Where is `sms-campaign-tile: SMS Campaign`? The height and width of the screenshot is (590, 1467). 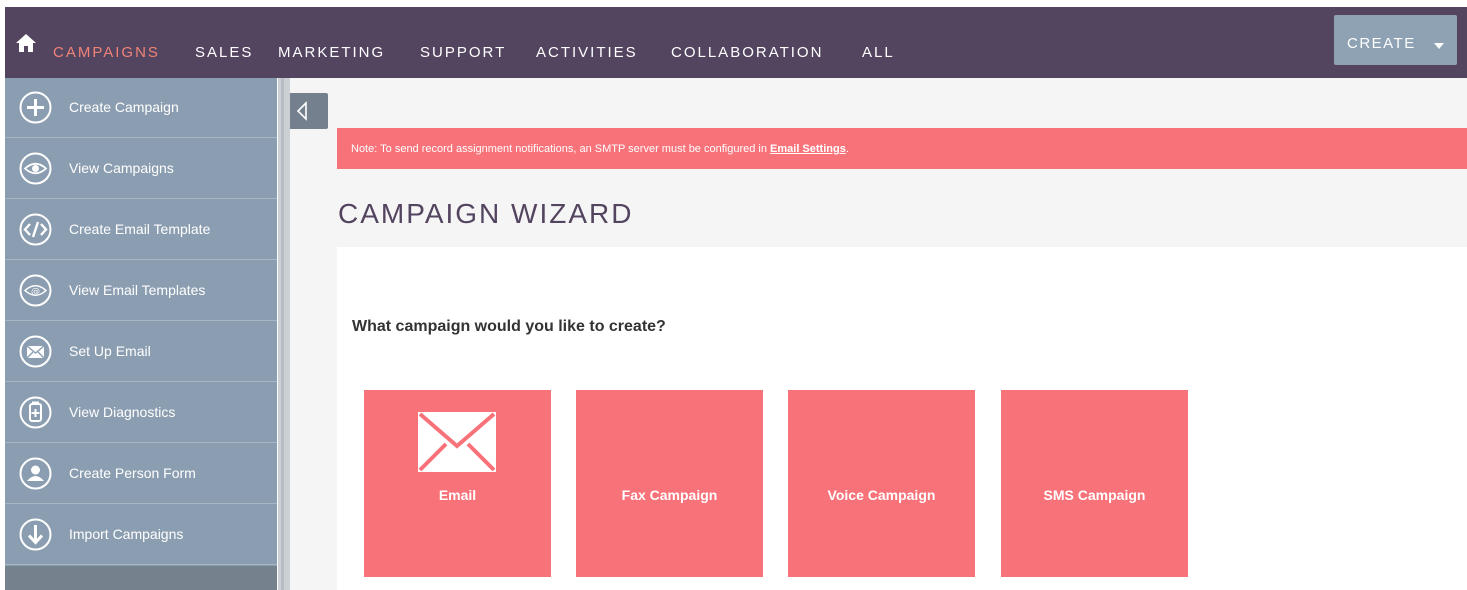
sms-campaign-tile: SMS Campaign is located at coordinates (1094, 483).